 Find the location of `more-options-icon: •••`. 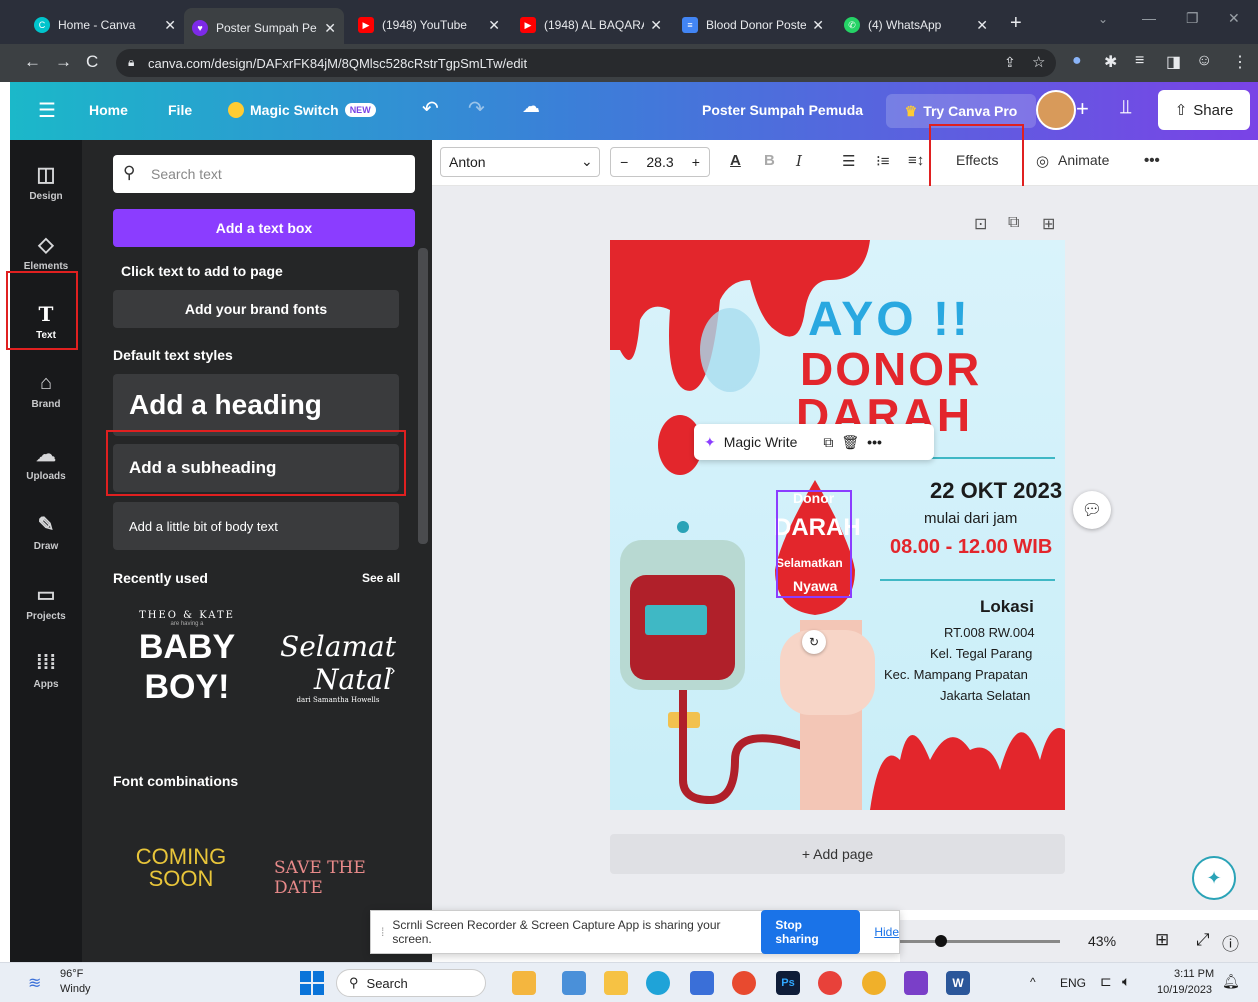

more-options-icon: ••• is located at coordinates (874, 442).